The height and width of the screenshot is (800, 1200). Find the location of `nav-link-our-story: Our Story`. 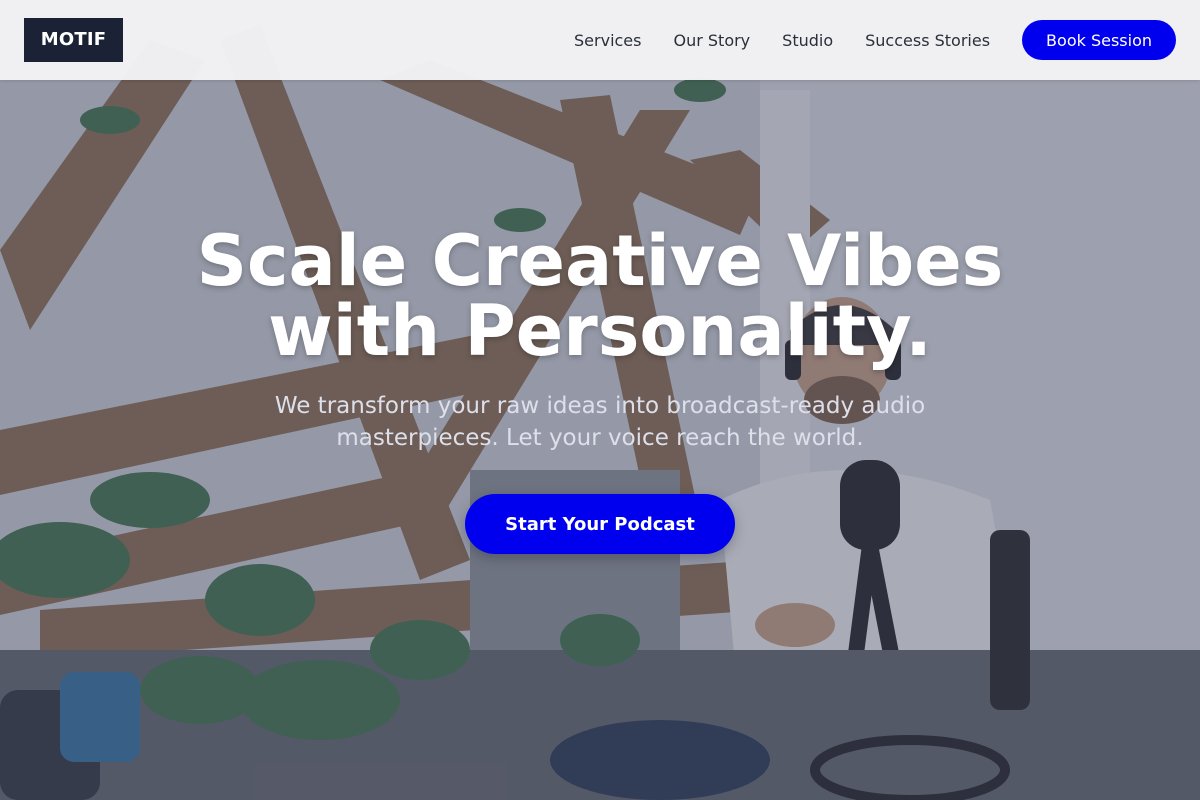

nav-link-our-story: Our Story is located at coordinates (711, 40).